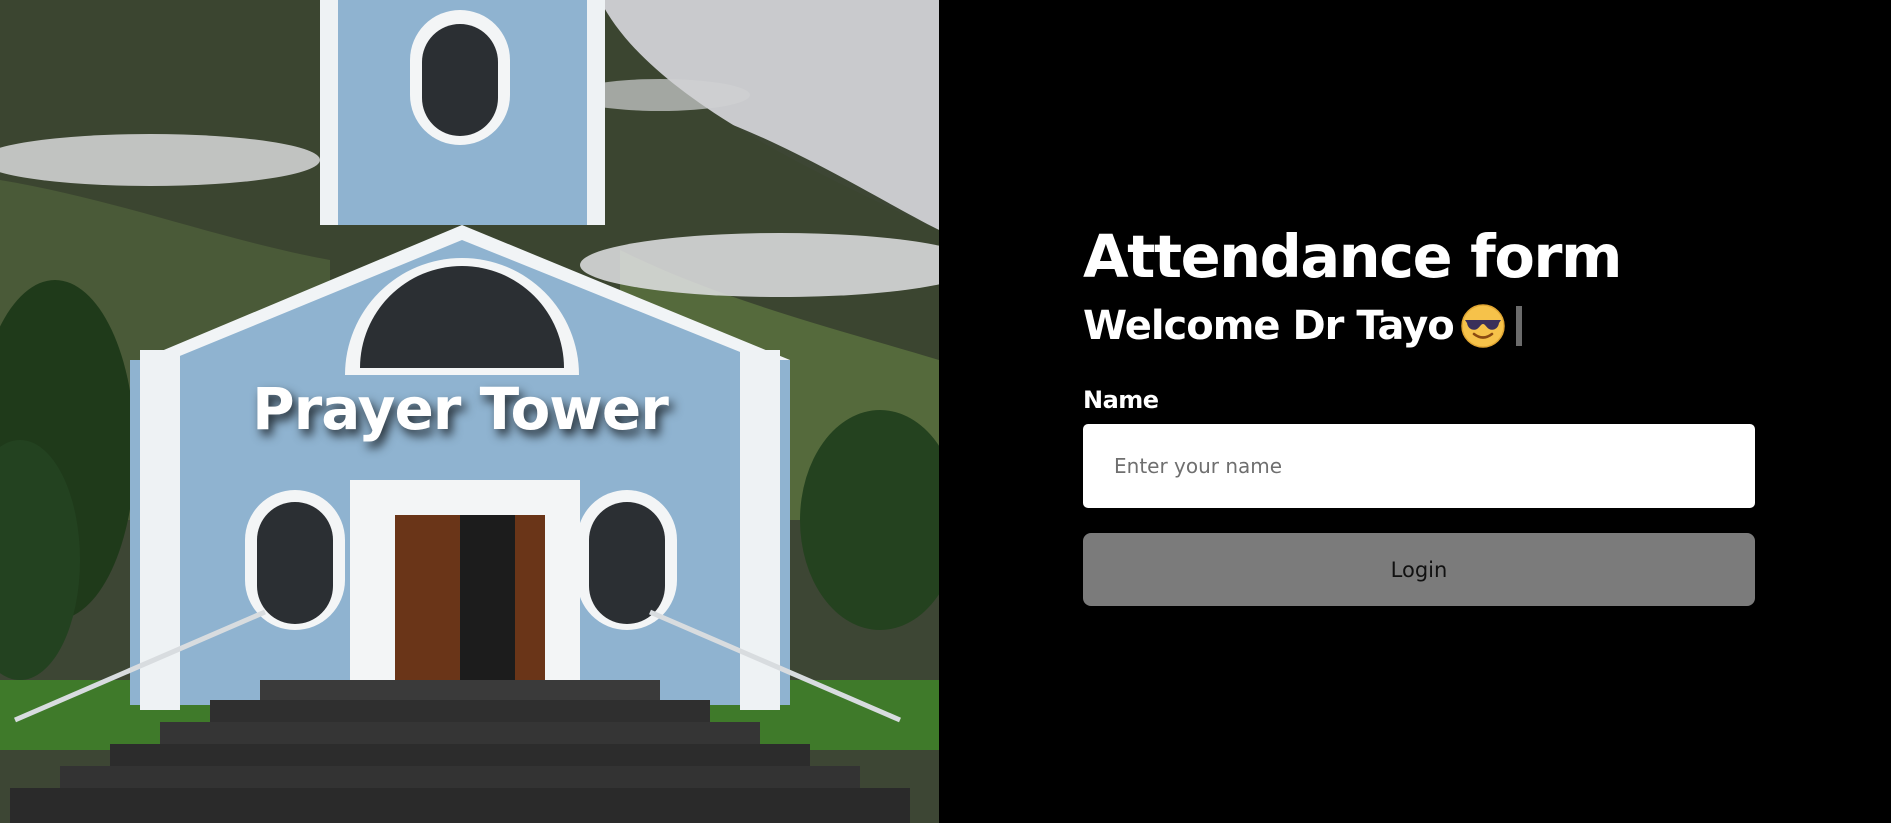 The height and width of the screenshot is (823, 1891). Describe the element at coordinates (460, 409) in the screenshot. I see `hero-title: Prayer Tower` at that location.